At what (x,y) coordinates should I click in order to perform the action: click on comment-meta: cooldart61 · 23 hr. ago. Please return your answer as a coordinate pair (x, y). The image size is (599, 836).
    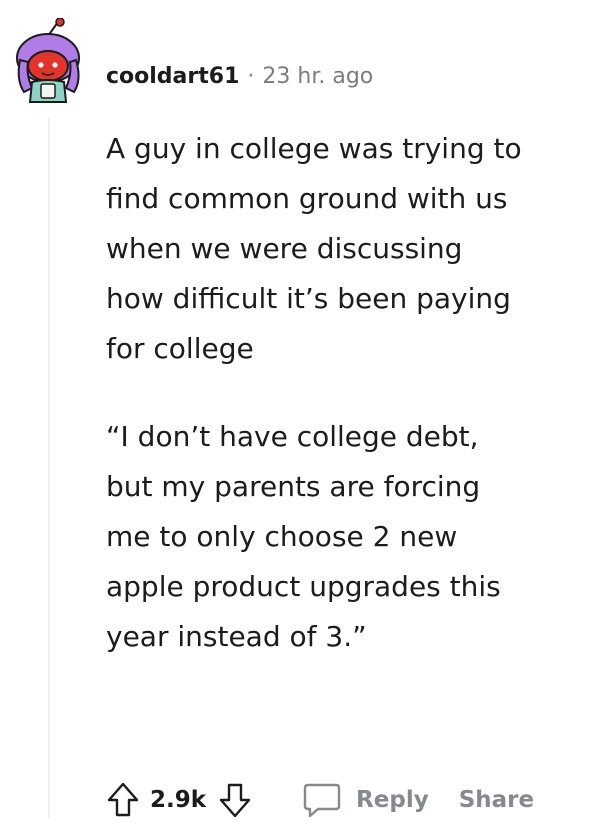
    Looking at the image, I should click on (239, 77).